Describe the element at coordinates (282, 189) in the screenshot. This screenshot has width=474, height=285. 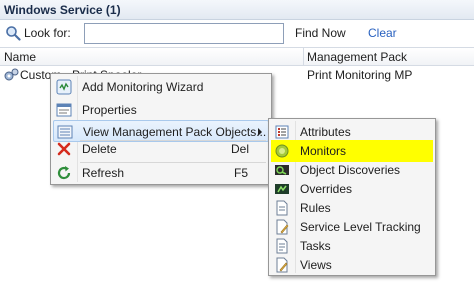
I see `overrides-icon` at that location.